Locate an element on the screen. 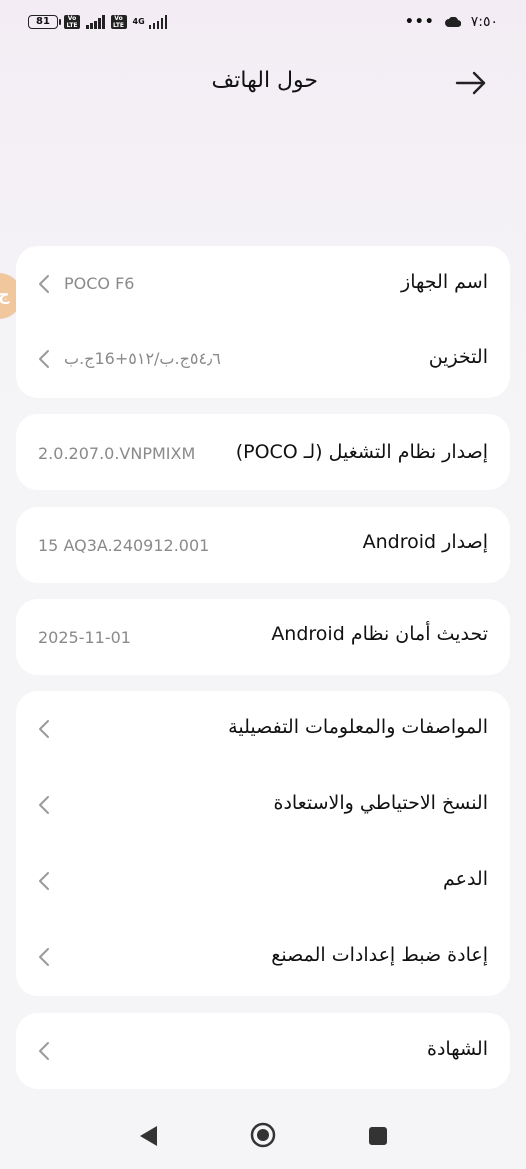 The height and width of the screenshot is (1169, 526). storage-value: ٥٤٫٦ج.ب/٥١٢+16ج.ب is located at coordinates (142, 358).